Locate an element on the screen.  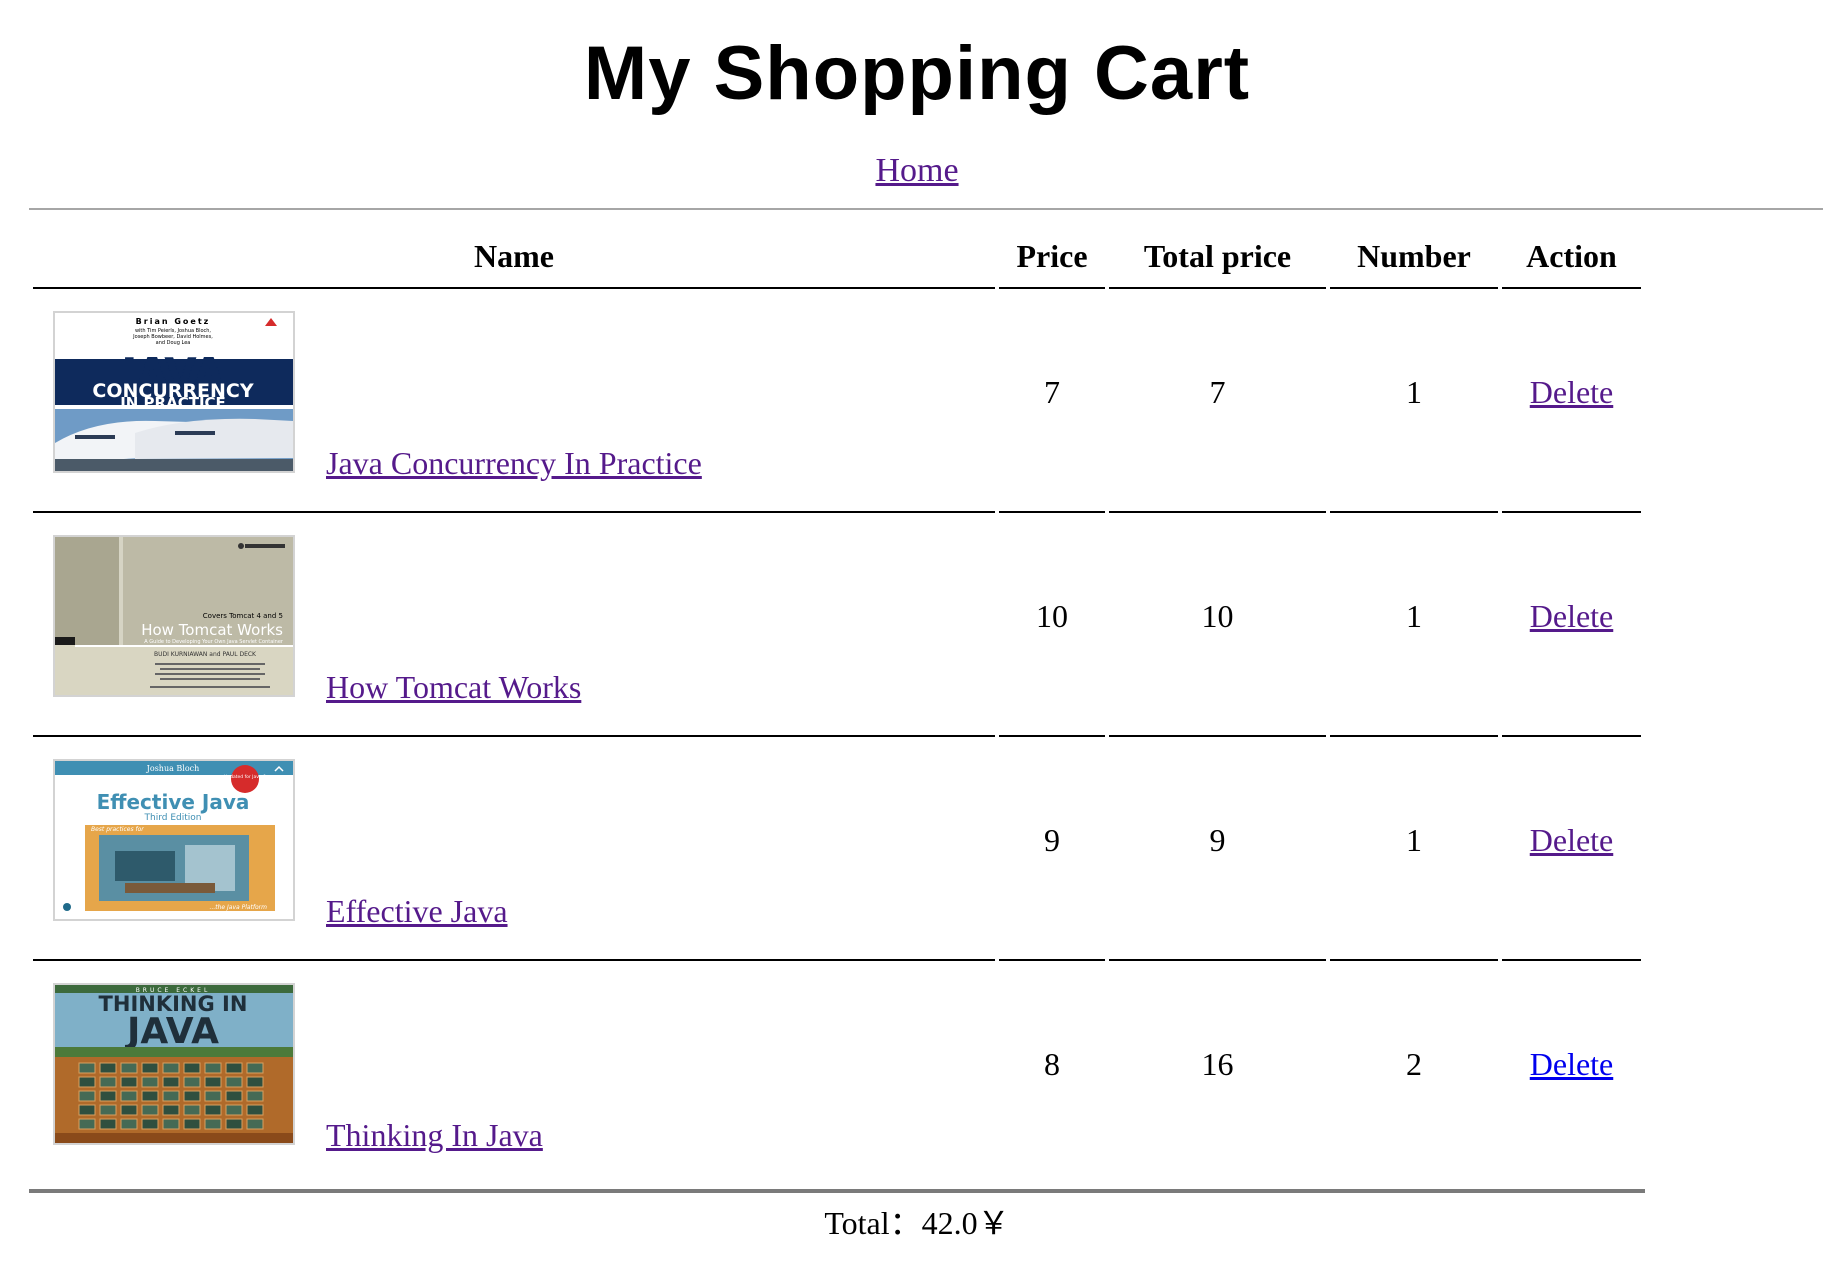
product-link: Thinking In Java is located at coordinates (434, 1135).